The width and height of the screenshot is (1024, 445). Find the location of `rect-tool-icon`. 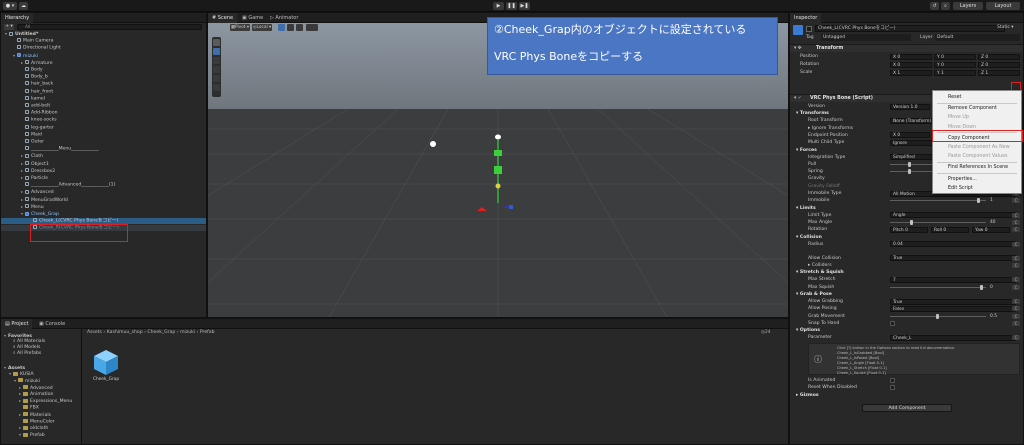

rect-tool-icon is located at coordinates (216, 78).